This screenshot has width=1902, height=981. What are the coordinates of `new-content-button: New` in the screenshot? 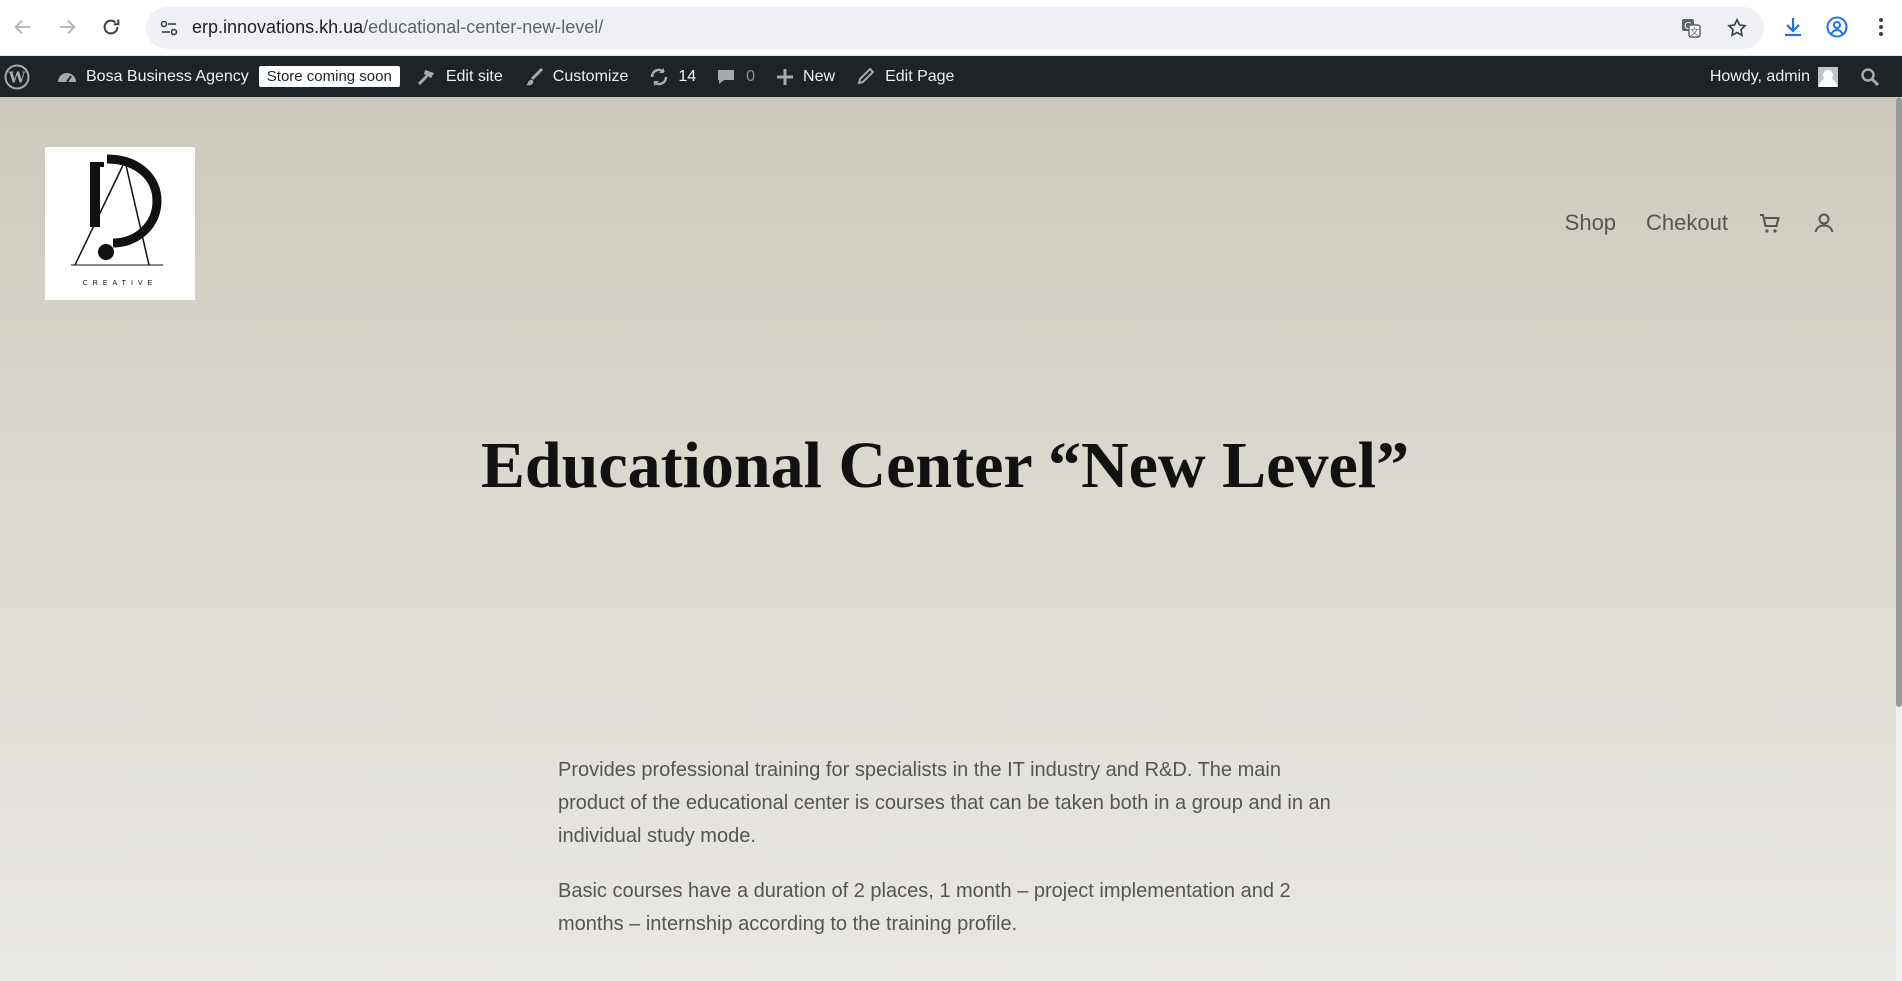 It's located at (805, 76).